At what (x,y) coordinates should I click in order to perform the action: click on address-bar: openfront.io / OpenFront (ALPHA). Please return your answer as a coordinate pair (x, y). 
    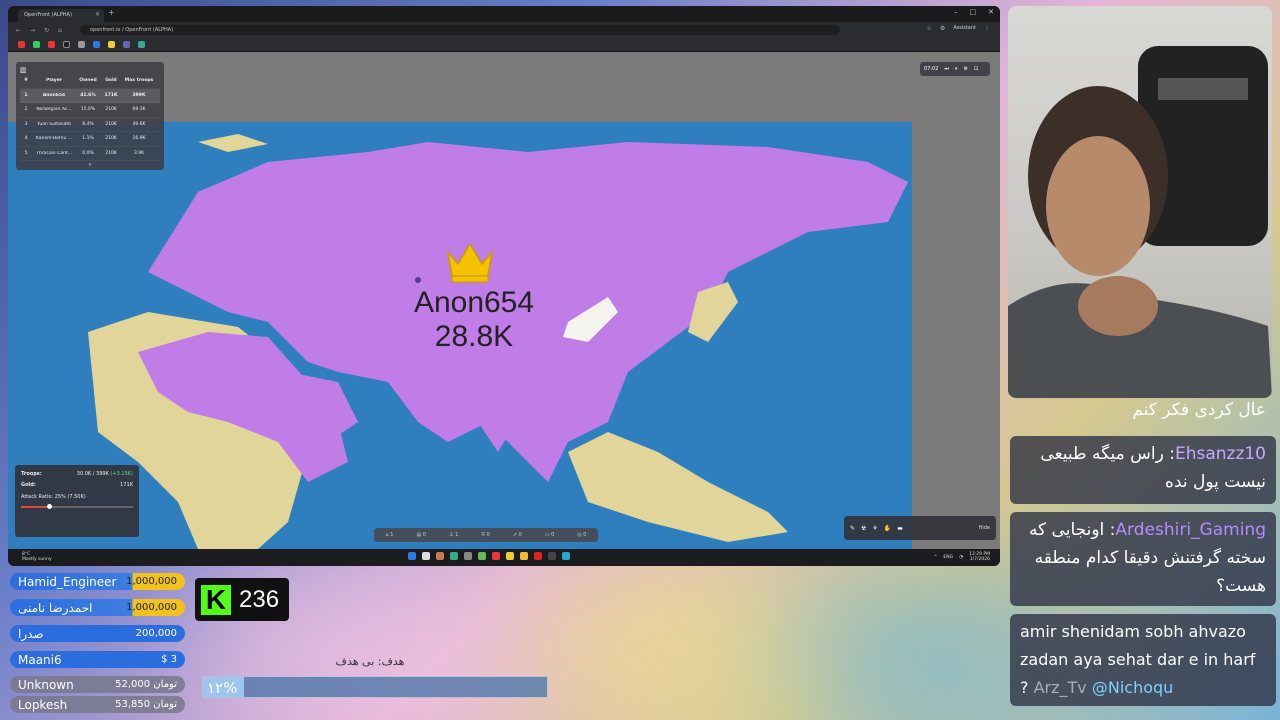
    Looking at the image, I should click on (460, 30).